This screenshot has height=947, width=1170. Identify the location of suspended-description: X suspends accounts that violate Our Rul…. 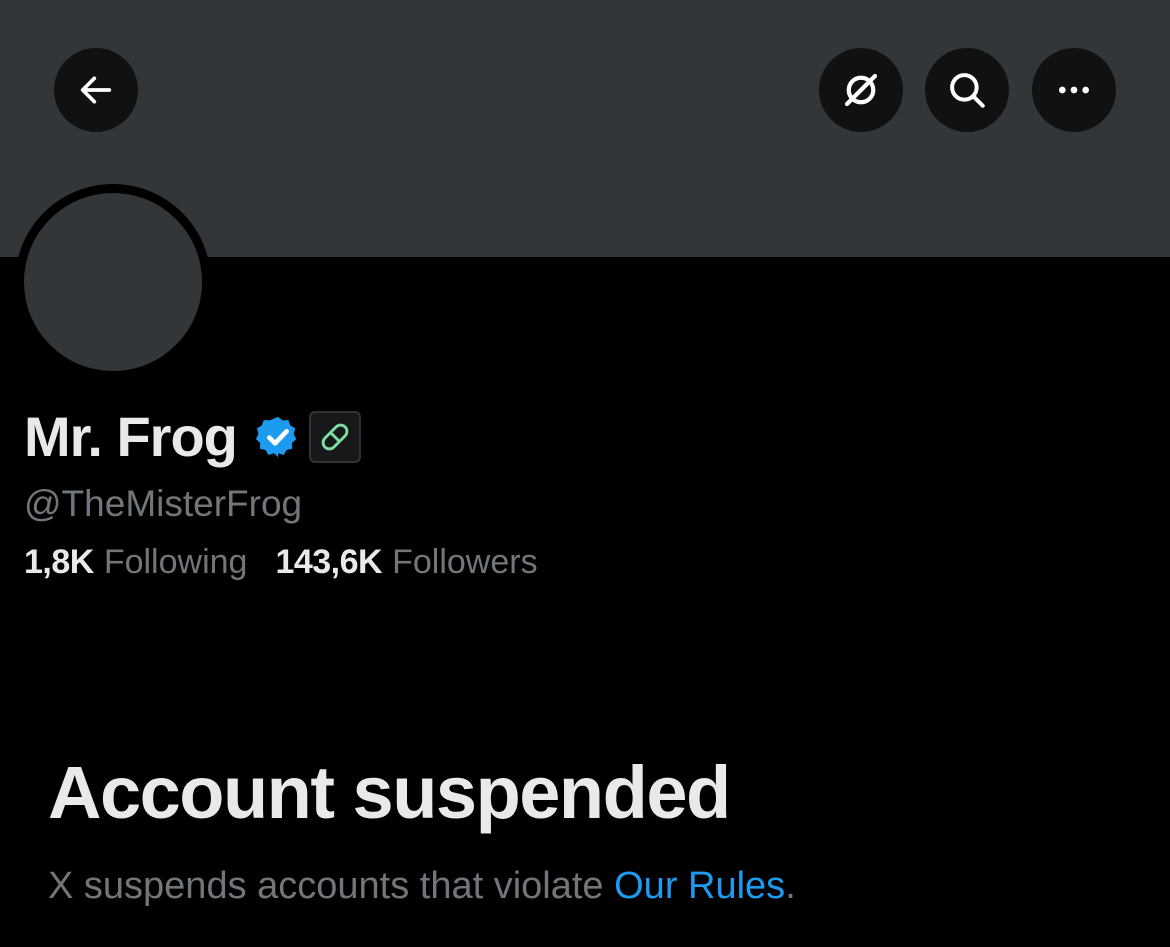
(422, 887).